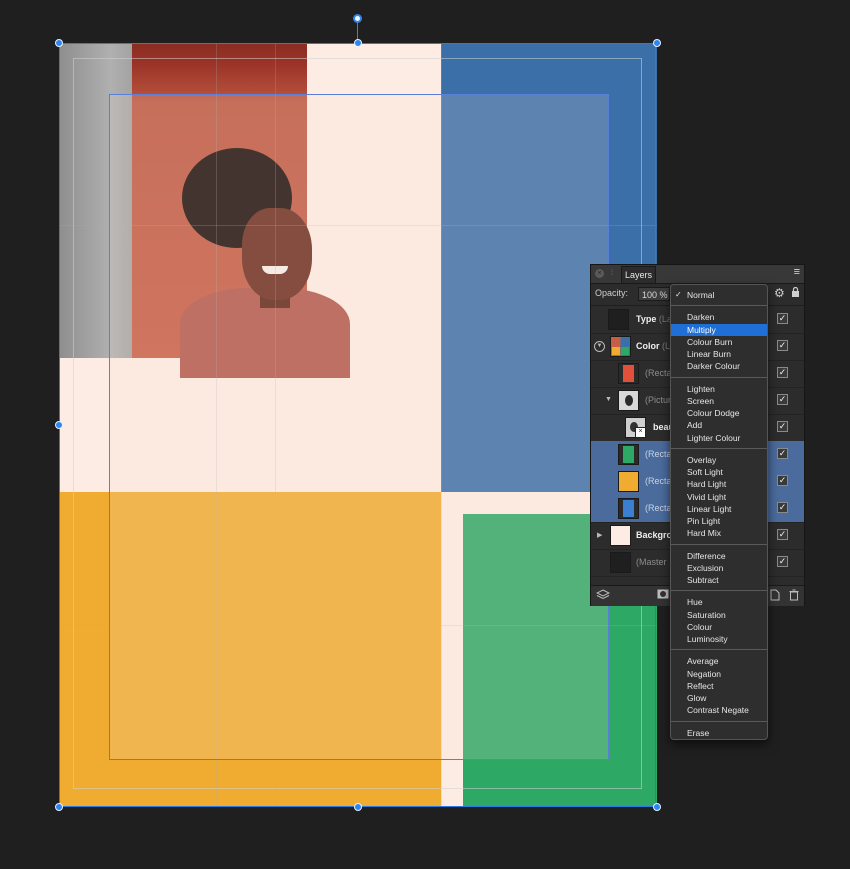  What do you see at coordinates (59, 807) in the screenshot?
I see `resize-handle-bottom-left` at bounding box center [59, 807].